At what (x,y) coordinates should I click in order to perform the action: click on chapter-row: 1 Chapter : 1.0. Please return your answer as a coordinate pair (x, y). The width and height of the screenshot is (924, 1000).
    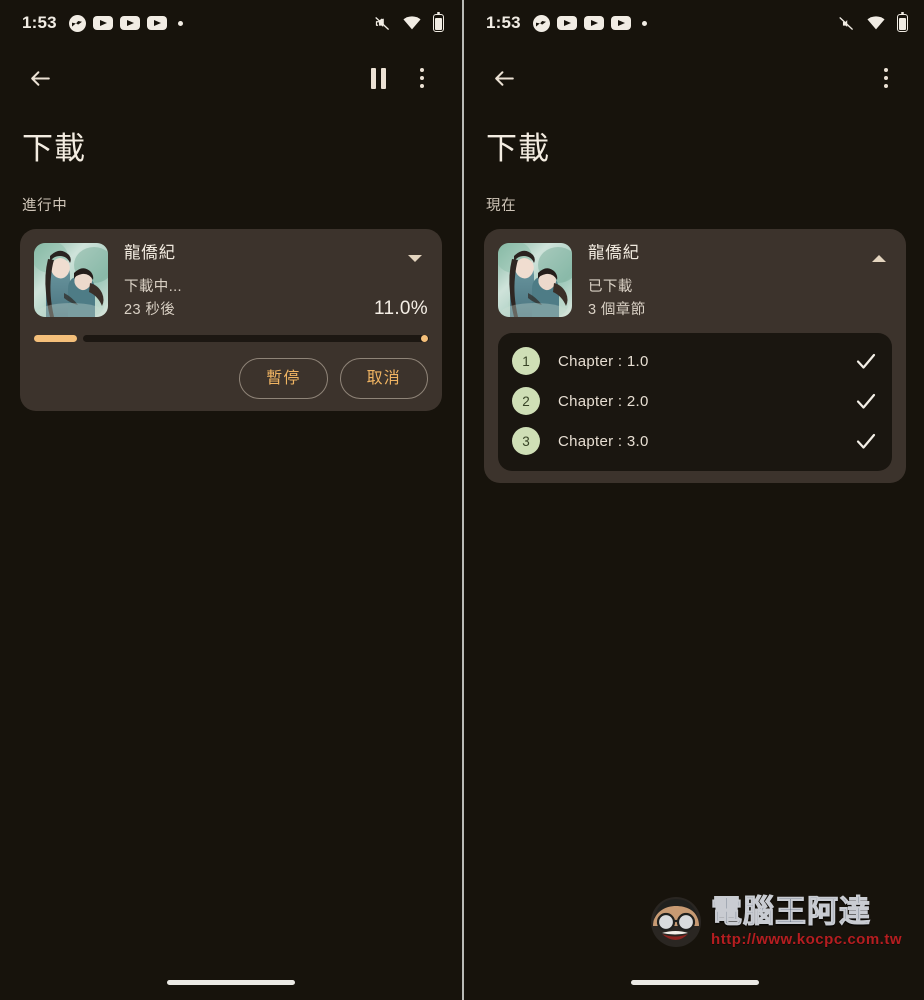
    Looking at the image, I should click on (695, 361).